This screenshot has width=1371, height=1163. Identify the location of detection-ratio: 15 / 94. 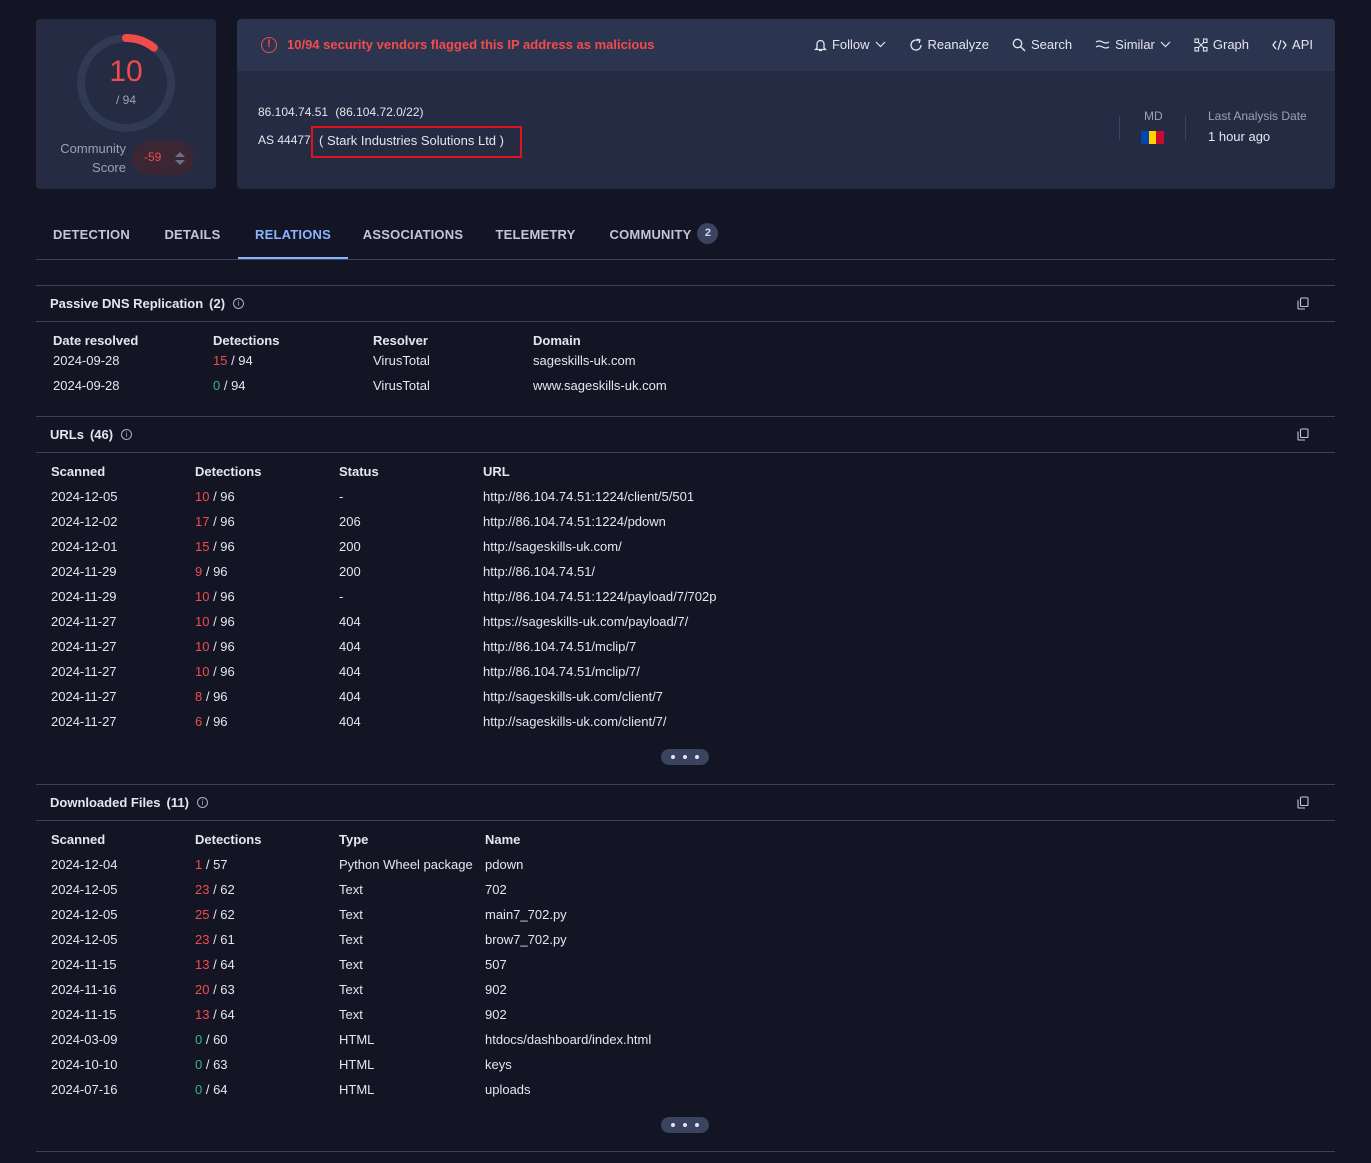
(233, 360).